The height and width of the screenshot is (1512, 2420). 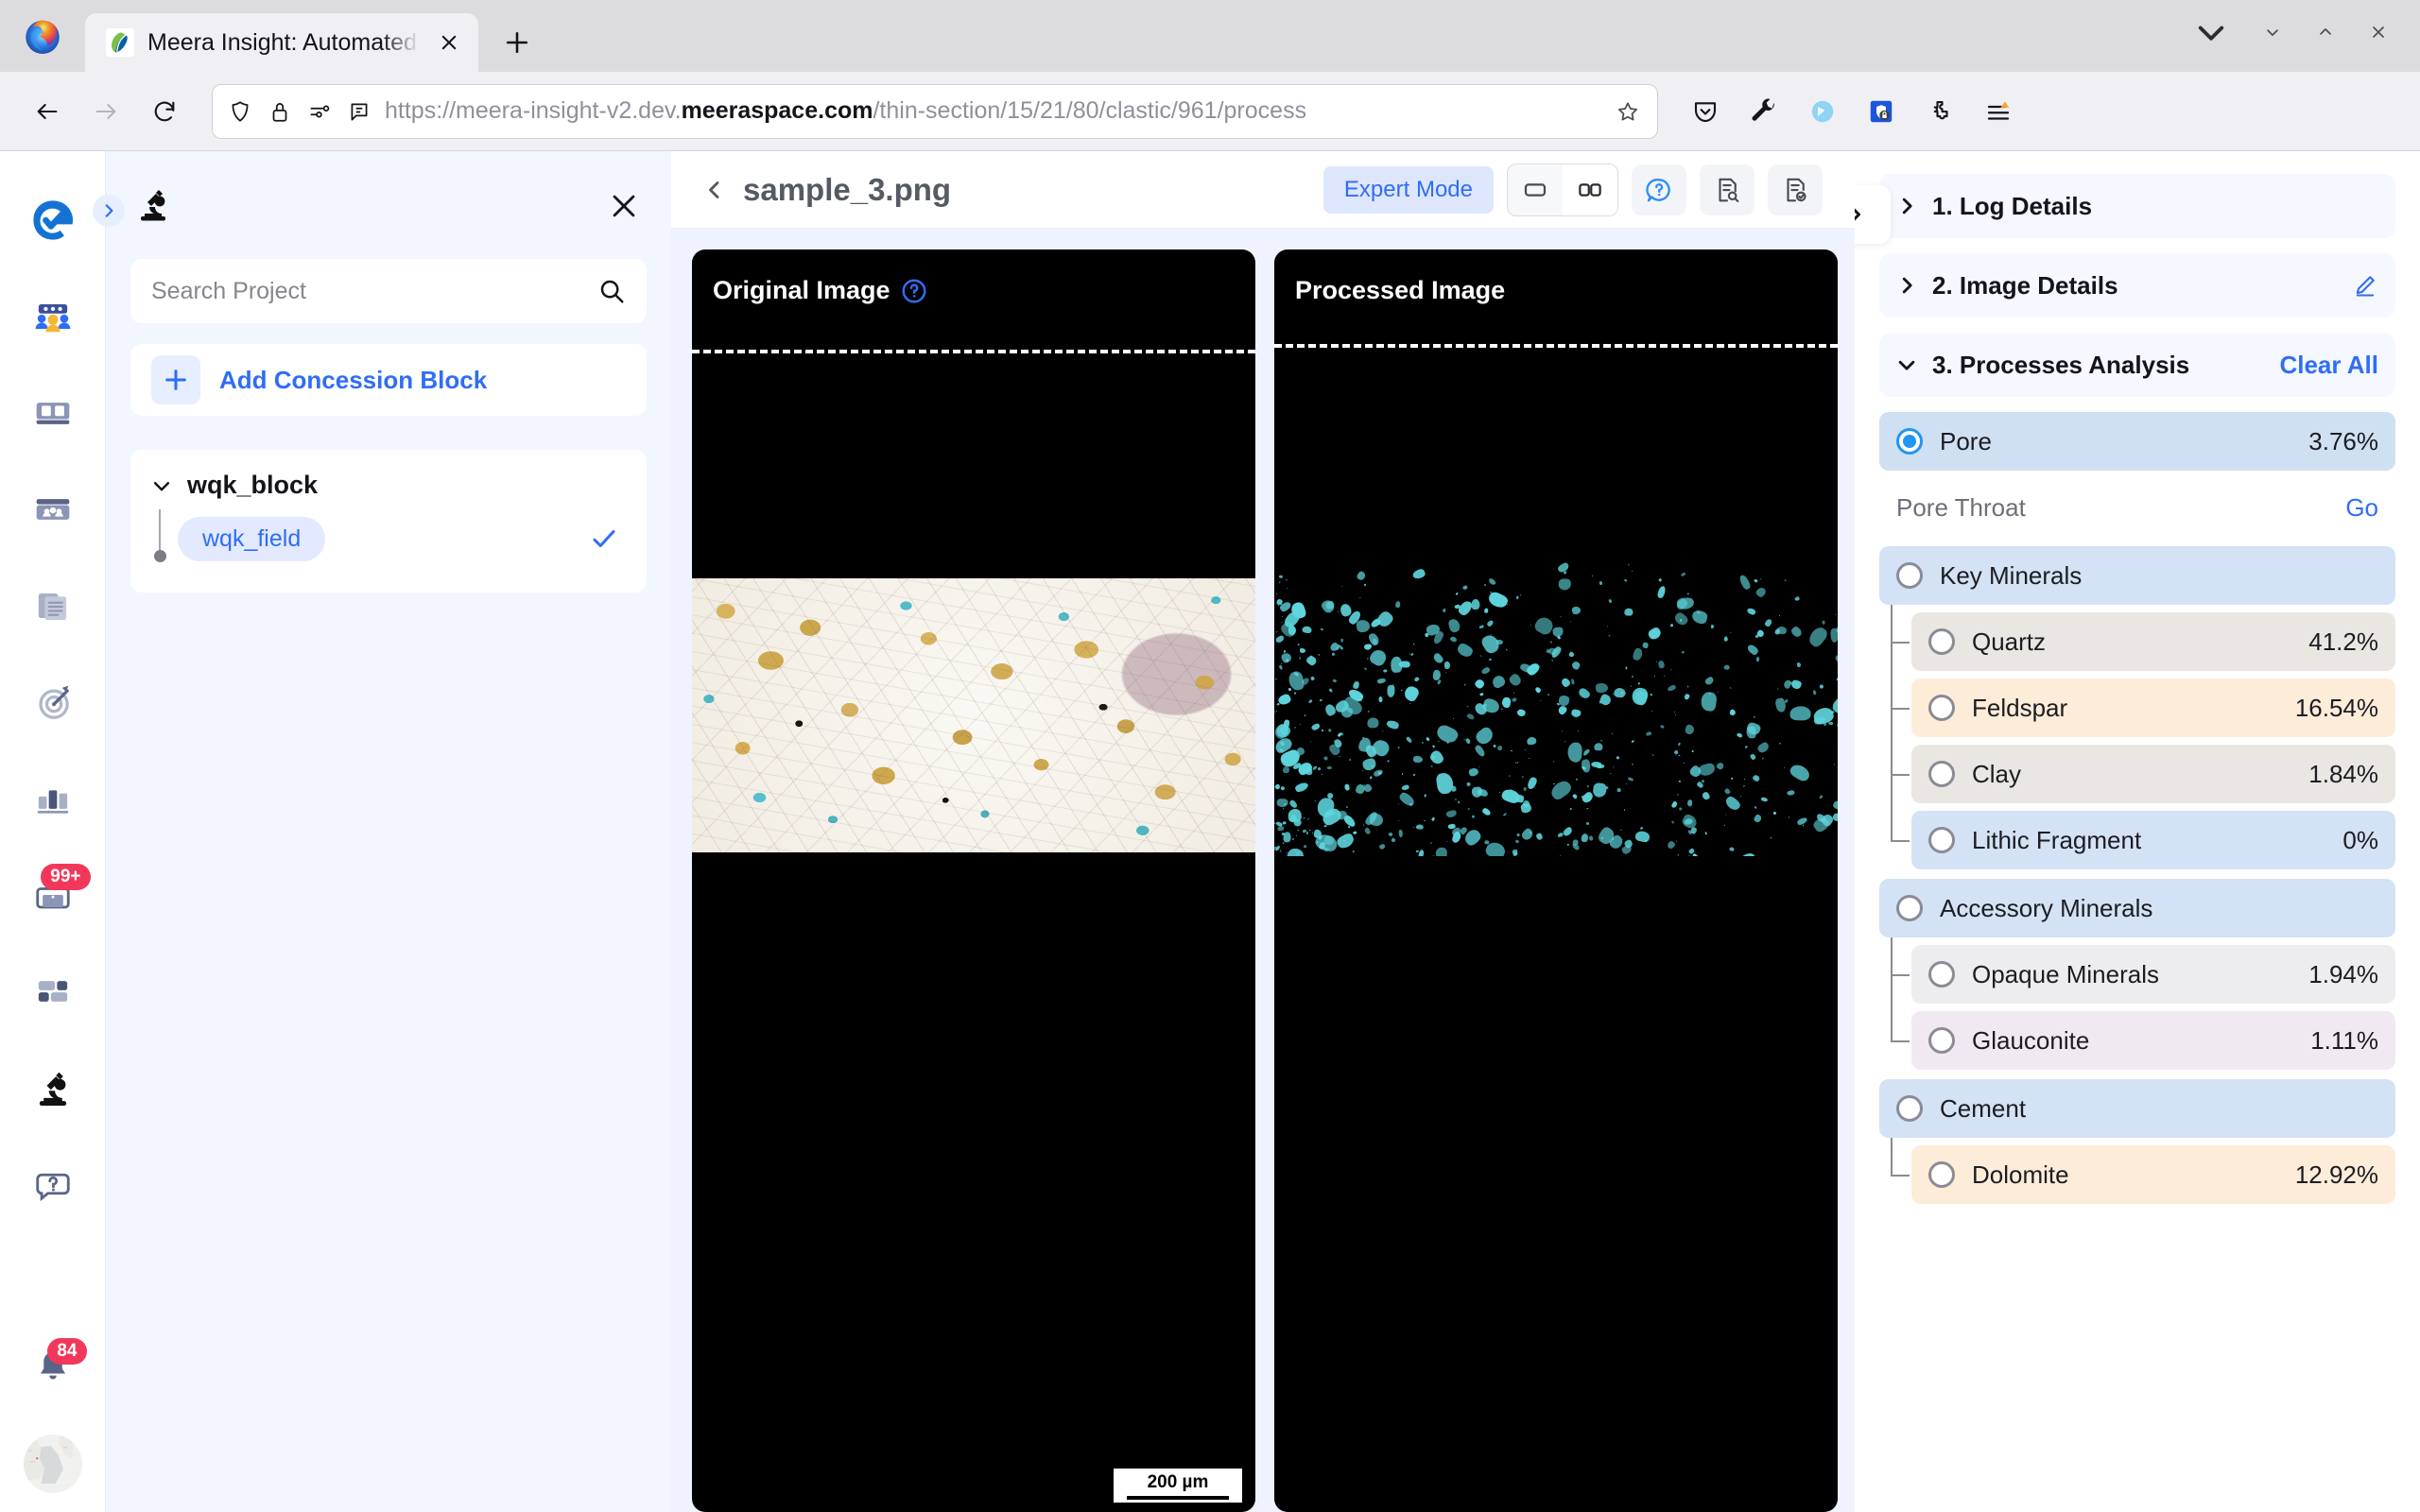 I want to click on pocket-icon, so click(x=1705, y=111).